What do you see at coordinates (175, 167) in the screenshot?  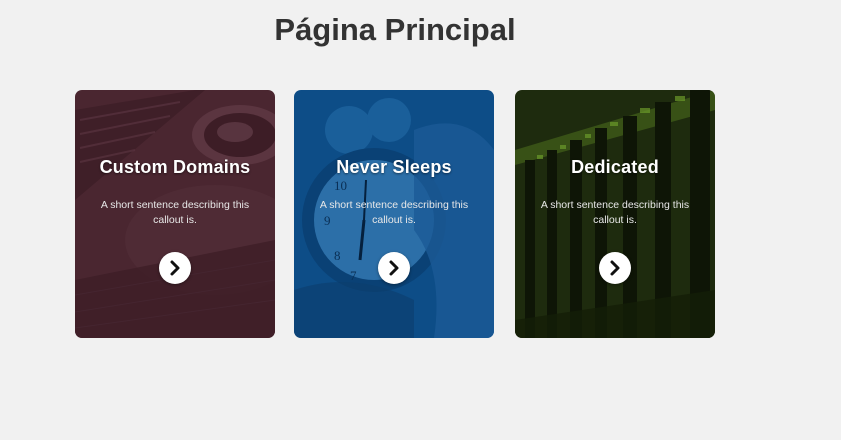 I see `card-title: Custom Domains` at bounding box center [175, 167].